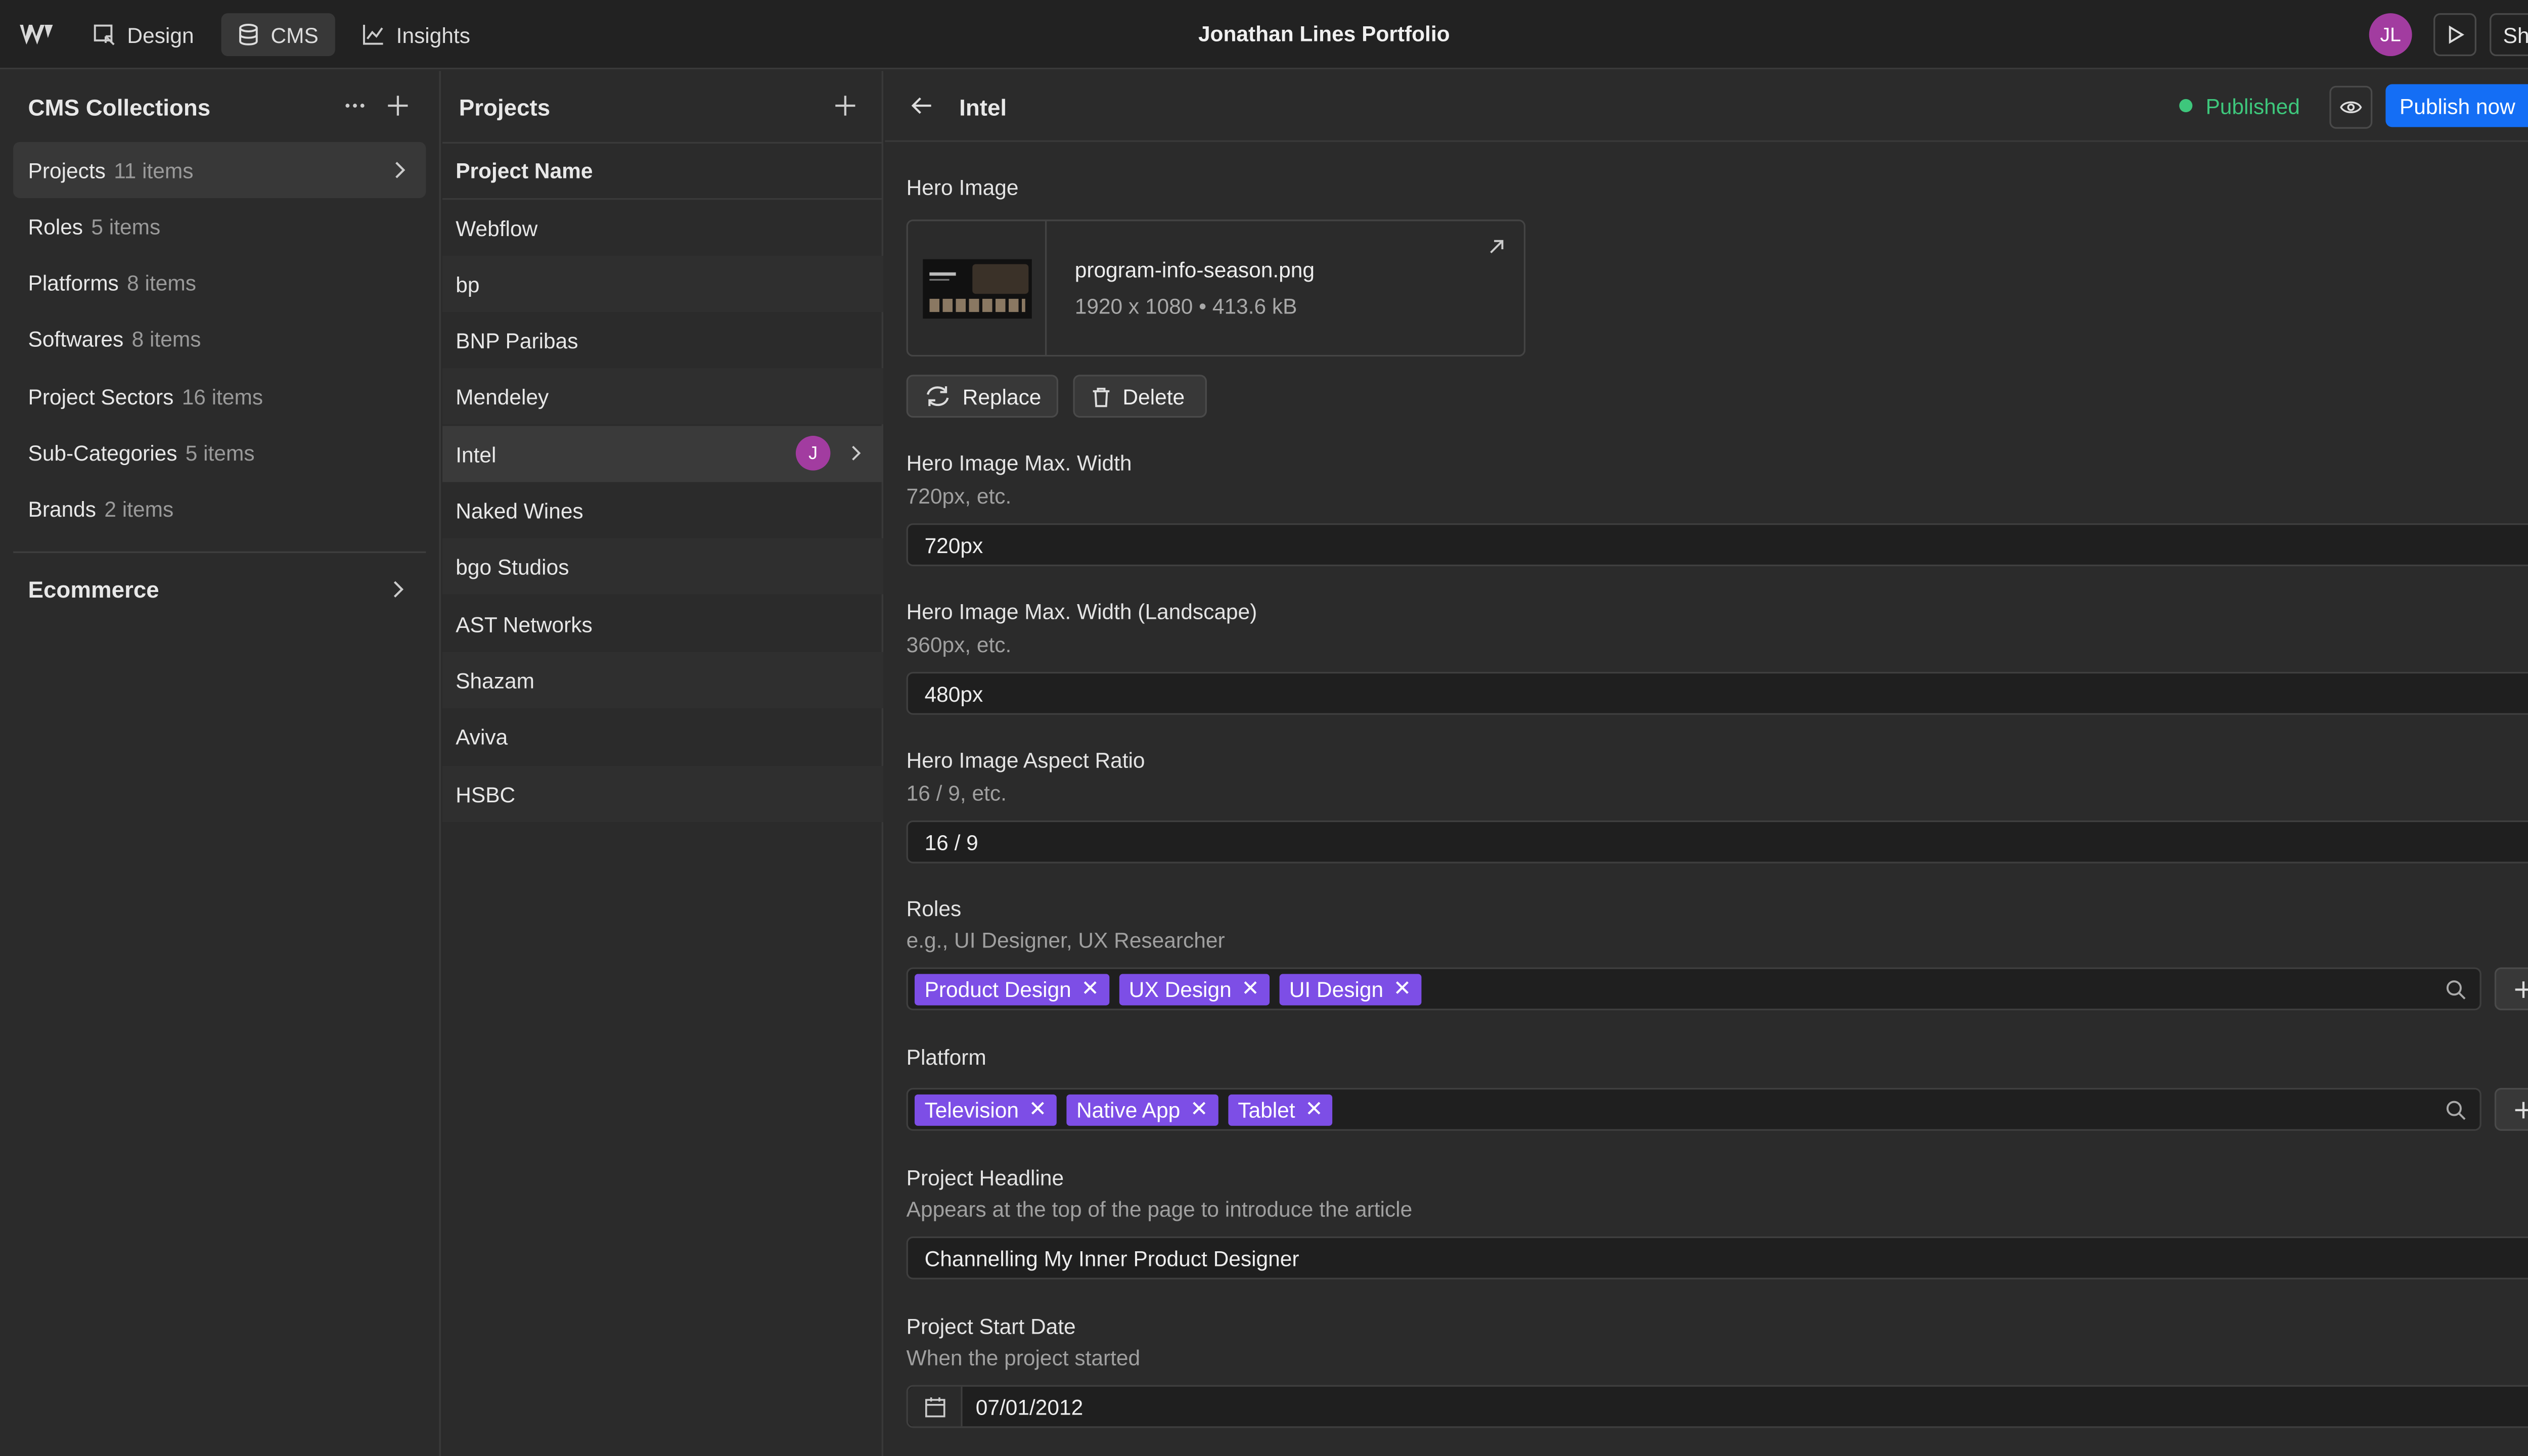 The width and height of the screenshot is (2528, 1456). I want to click on hero-aspect-ratio-input: 16 / 9, so click(1717, 841).